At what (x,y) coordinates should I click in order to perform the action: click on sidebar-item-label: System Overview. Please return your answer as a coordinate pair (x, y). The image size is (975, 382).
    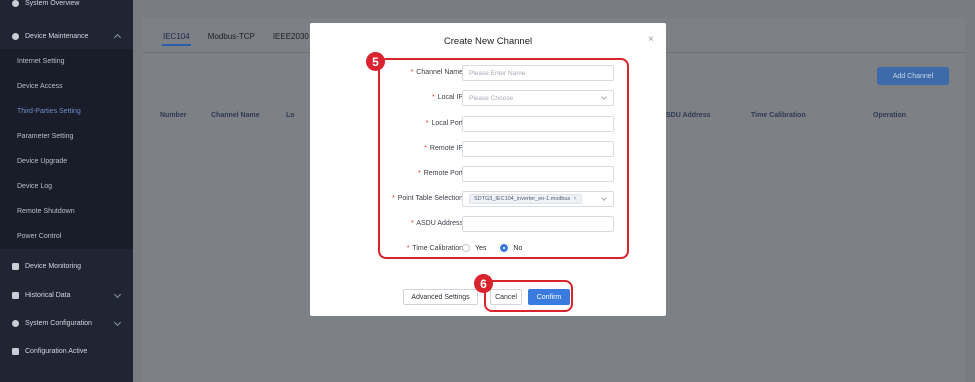
    Looking at the image, I should click on (52, 3).